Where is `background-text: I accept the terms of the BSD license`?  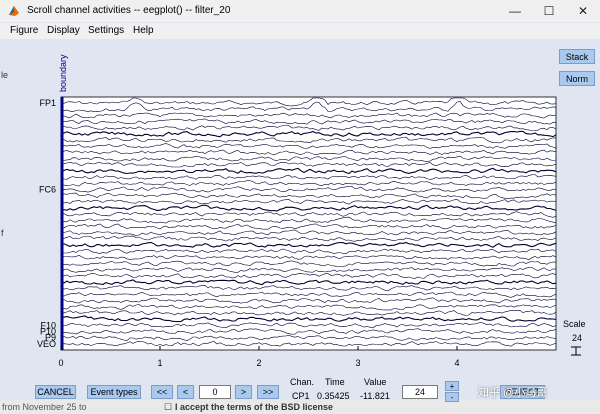
background-text: I accept the terms of the BSD license is located at coordinates (254, 407).